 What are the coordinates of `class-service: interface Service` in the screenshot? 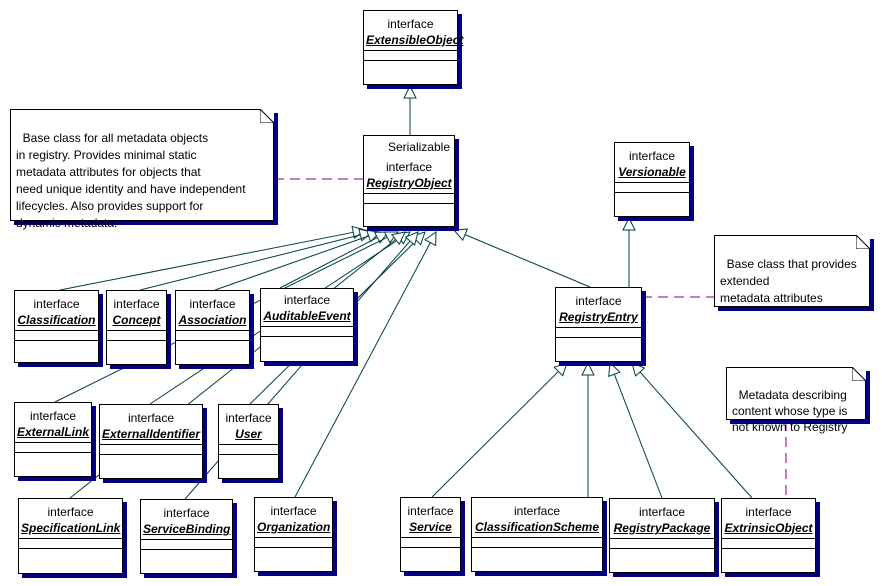 It's located at (430, 534).